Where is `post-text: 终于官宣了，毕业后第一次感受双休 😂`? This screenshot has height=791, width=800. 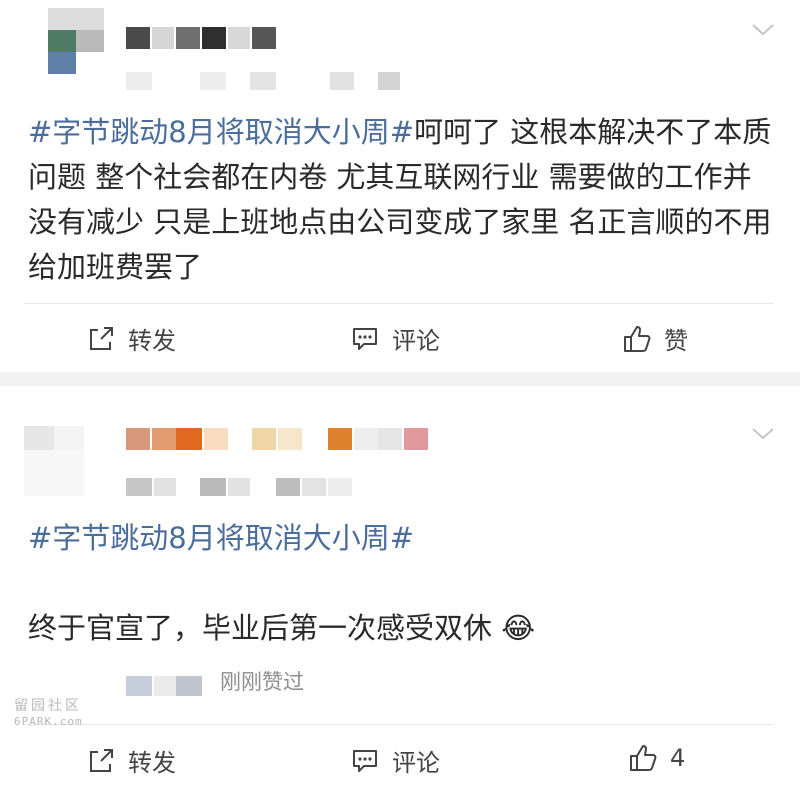
post-text: 终于官宣了，毕业后第一次感受双休 😂 is located at coordinates (403, 628).